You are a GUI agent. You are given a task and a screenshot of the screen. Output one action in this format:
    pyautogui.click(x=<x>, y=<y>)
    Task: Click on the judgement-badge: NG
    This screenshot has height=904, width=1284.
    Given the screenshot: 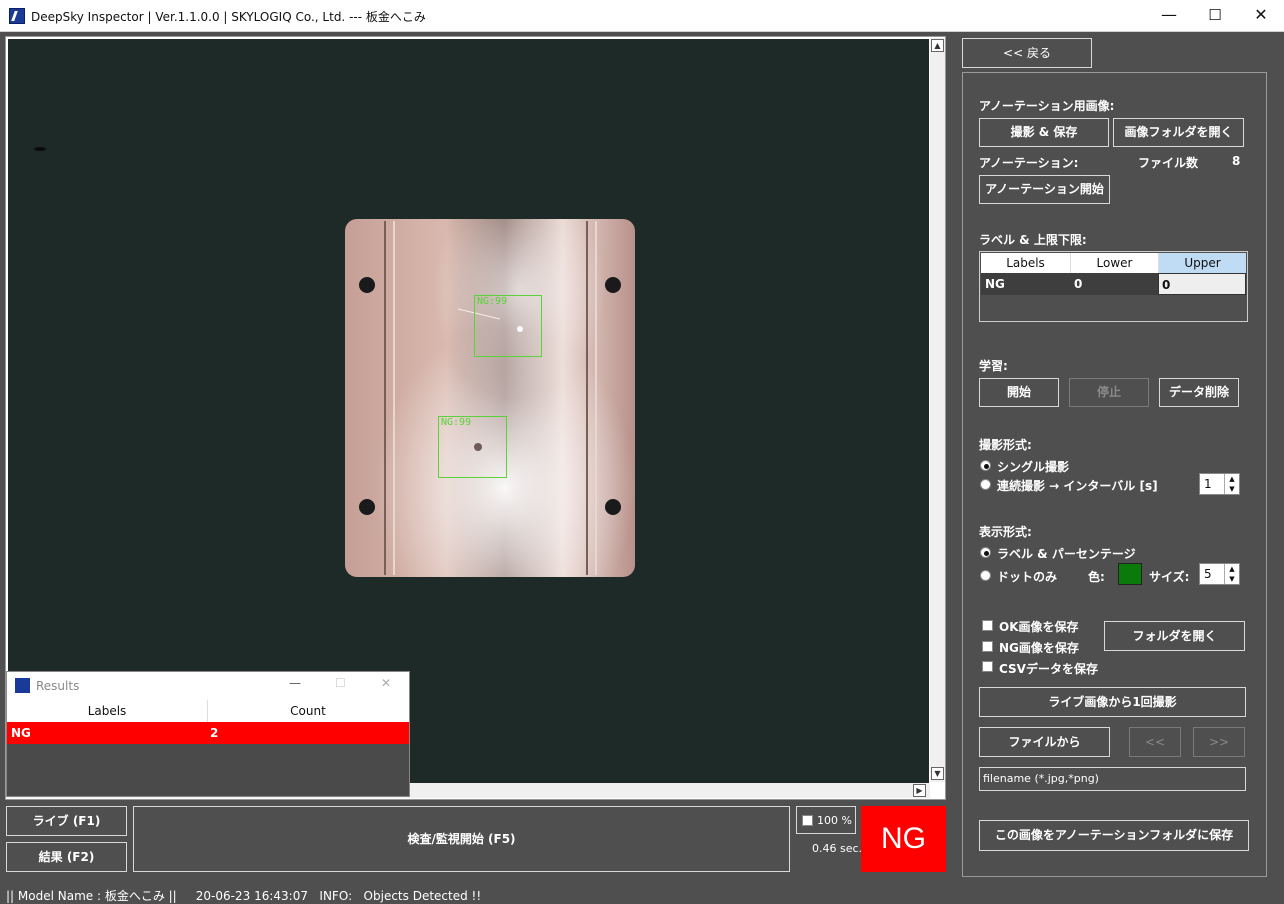 What is the action you would take?
    pyautogui.click(x=903, y=839)
    